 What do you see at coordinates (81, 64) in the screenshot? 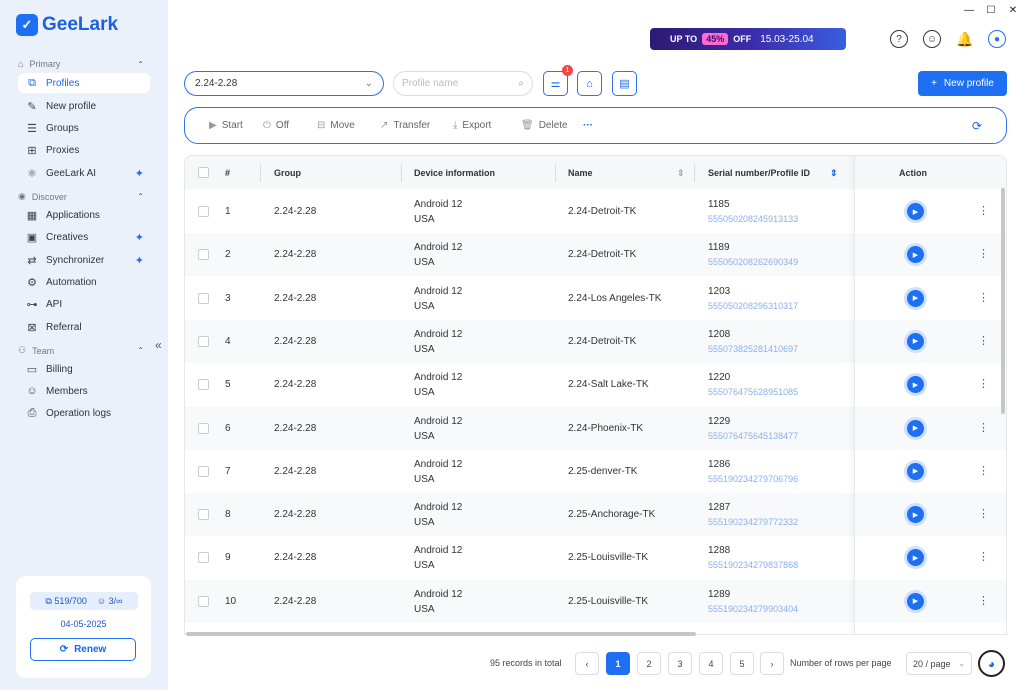
I see `section-primary: ⌂ Primary ⌃` at bounding box center [81, 64].